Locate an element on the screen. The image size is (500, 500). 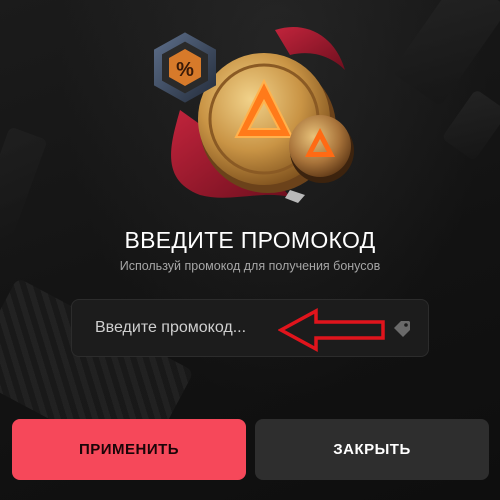
page-title: ВВЕДИТЕ ПРОМОКОД is located at coordinates (250, 240).